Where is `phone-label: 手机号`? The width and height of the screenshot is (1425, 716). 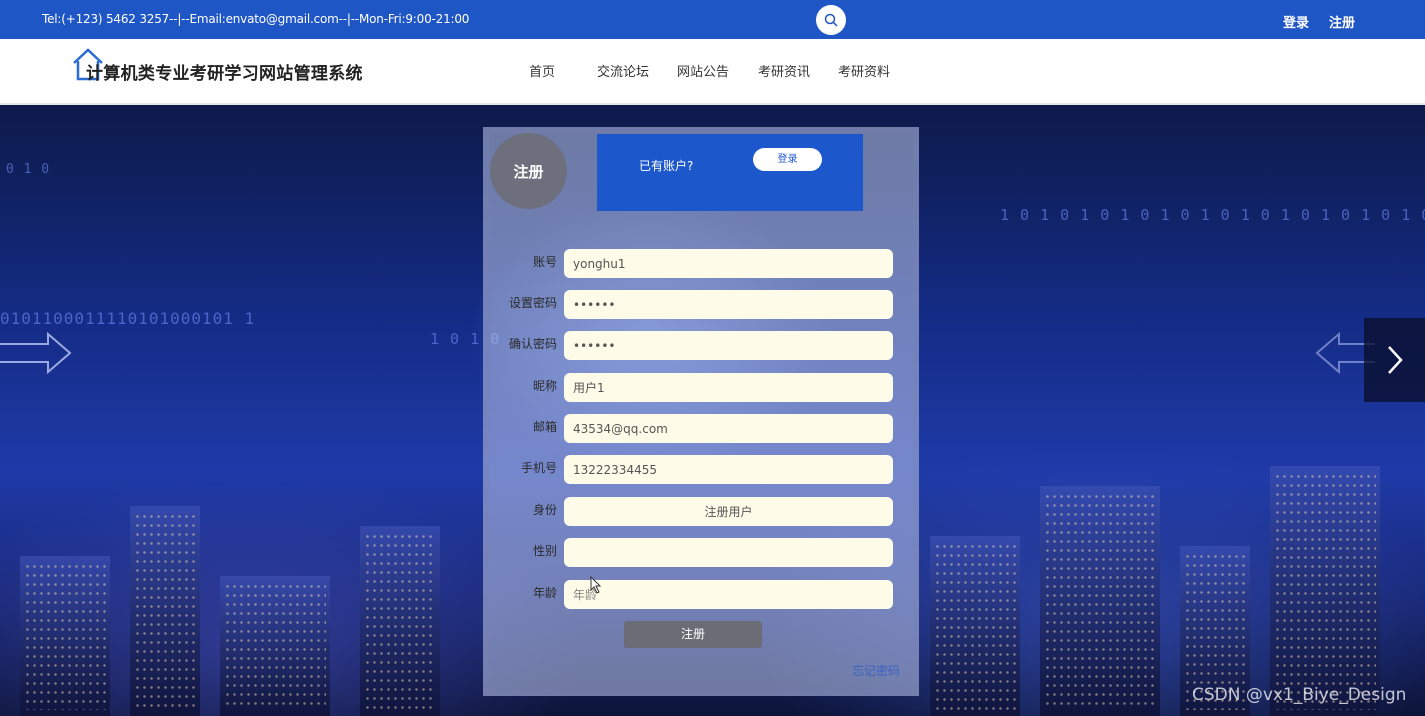 phone-label: 手机号 is located at coordinates (538, 468).